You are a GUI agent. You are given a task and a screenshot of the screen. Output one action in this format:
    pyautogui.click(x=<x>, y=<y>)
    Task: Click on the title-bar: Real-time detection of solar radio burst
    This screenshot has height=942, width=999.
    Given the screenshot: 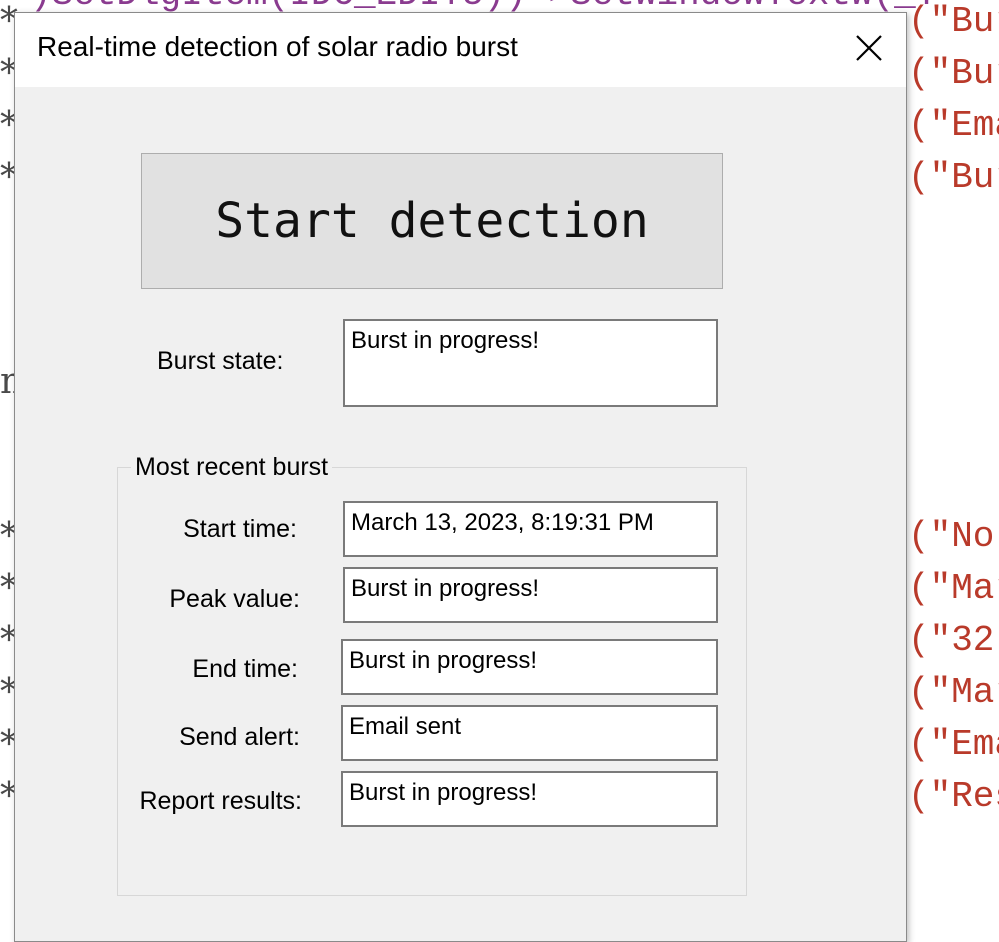 What is the action you would take?
    pyautogui.click(x=460, y=50)
    